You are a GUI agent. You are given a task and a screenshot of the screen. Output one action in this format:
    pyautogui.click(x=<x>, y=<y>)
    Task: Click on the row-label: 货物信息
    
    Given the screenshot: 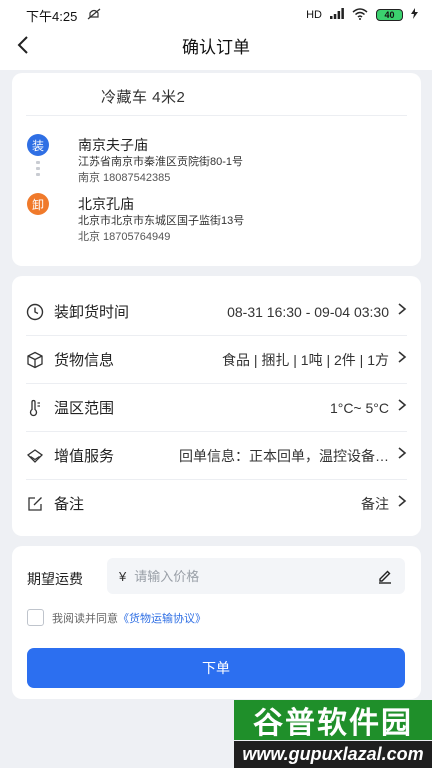 What is the action you would take?
    pyautogui.click(x=84, y=360)
    